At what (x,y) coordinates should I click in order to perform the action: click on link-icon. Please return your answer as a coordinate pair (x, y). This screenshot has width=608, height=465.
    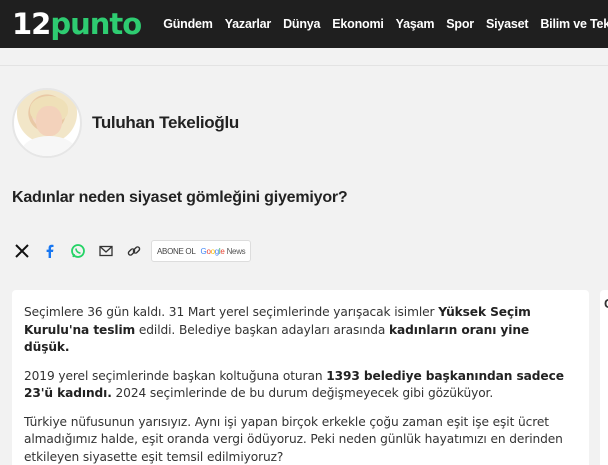
    Looking at the image, I should click on (134, 251).